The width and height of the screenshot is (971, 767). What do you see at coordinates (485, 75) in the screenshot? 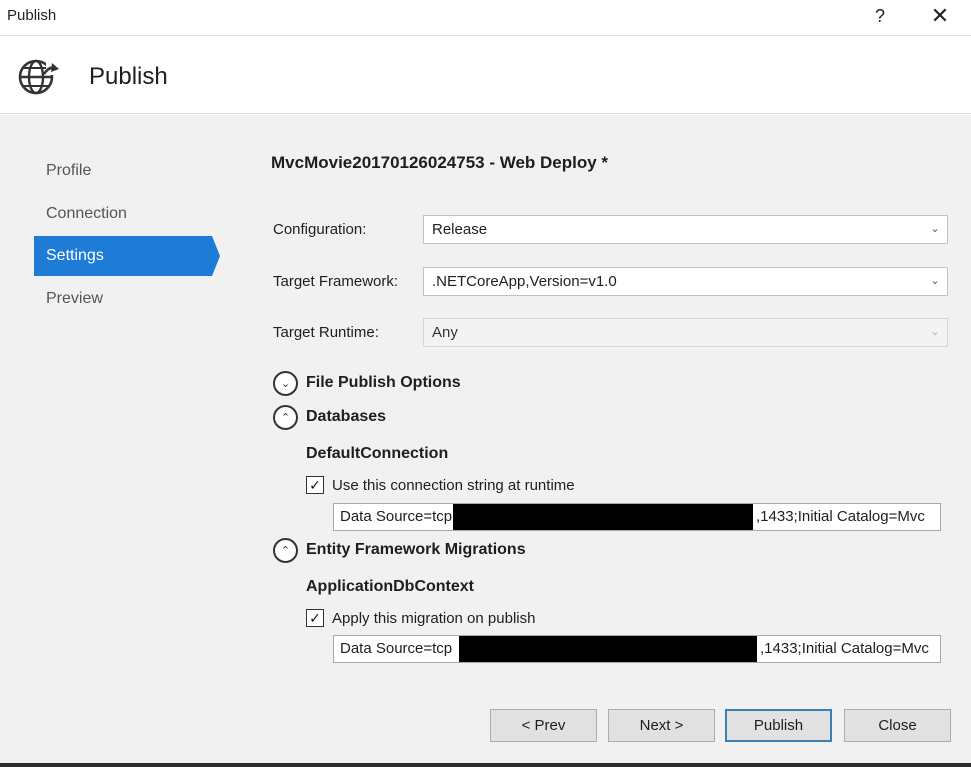
I see `dialog-header: Publish` at bounding box center [485, 75].